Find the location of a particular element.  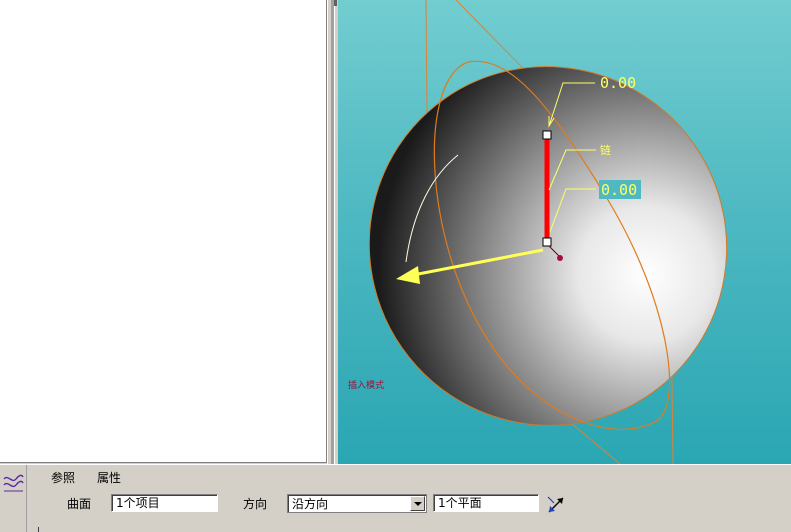

surface-collector-field: 1个项目 is located at coordinates (164, 503).